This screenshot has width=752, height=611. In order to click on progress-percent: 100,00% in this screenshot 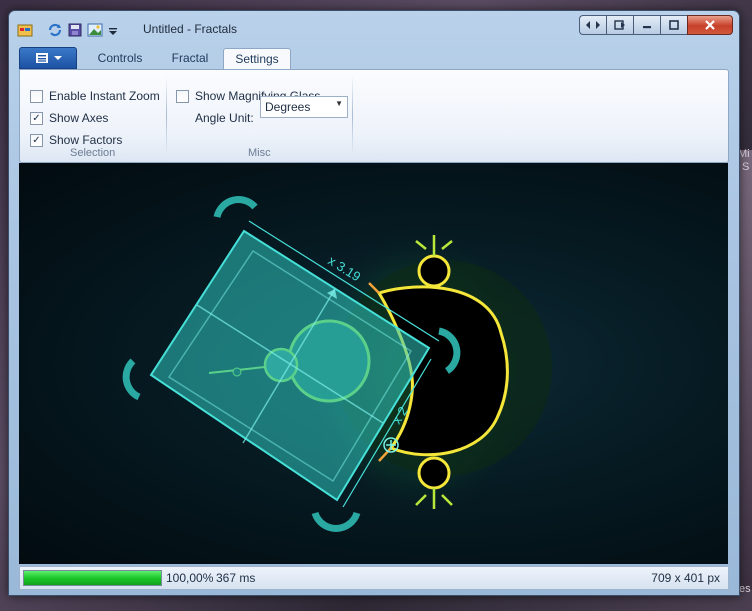, I will do `click(190, 578)`.